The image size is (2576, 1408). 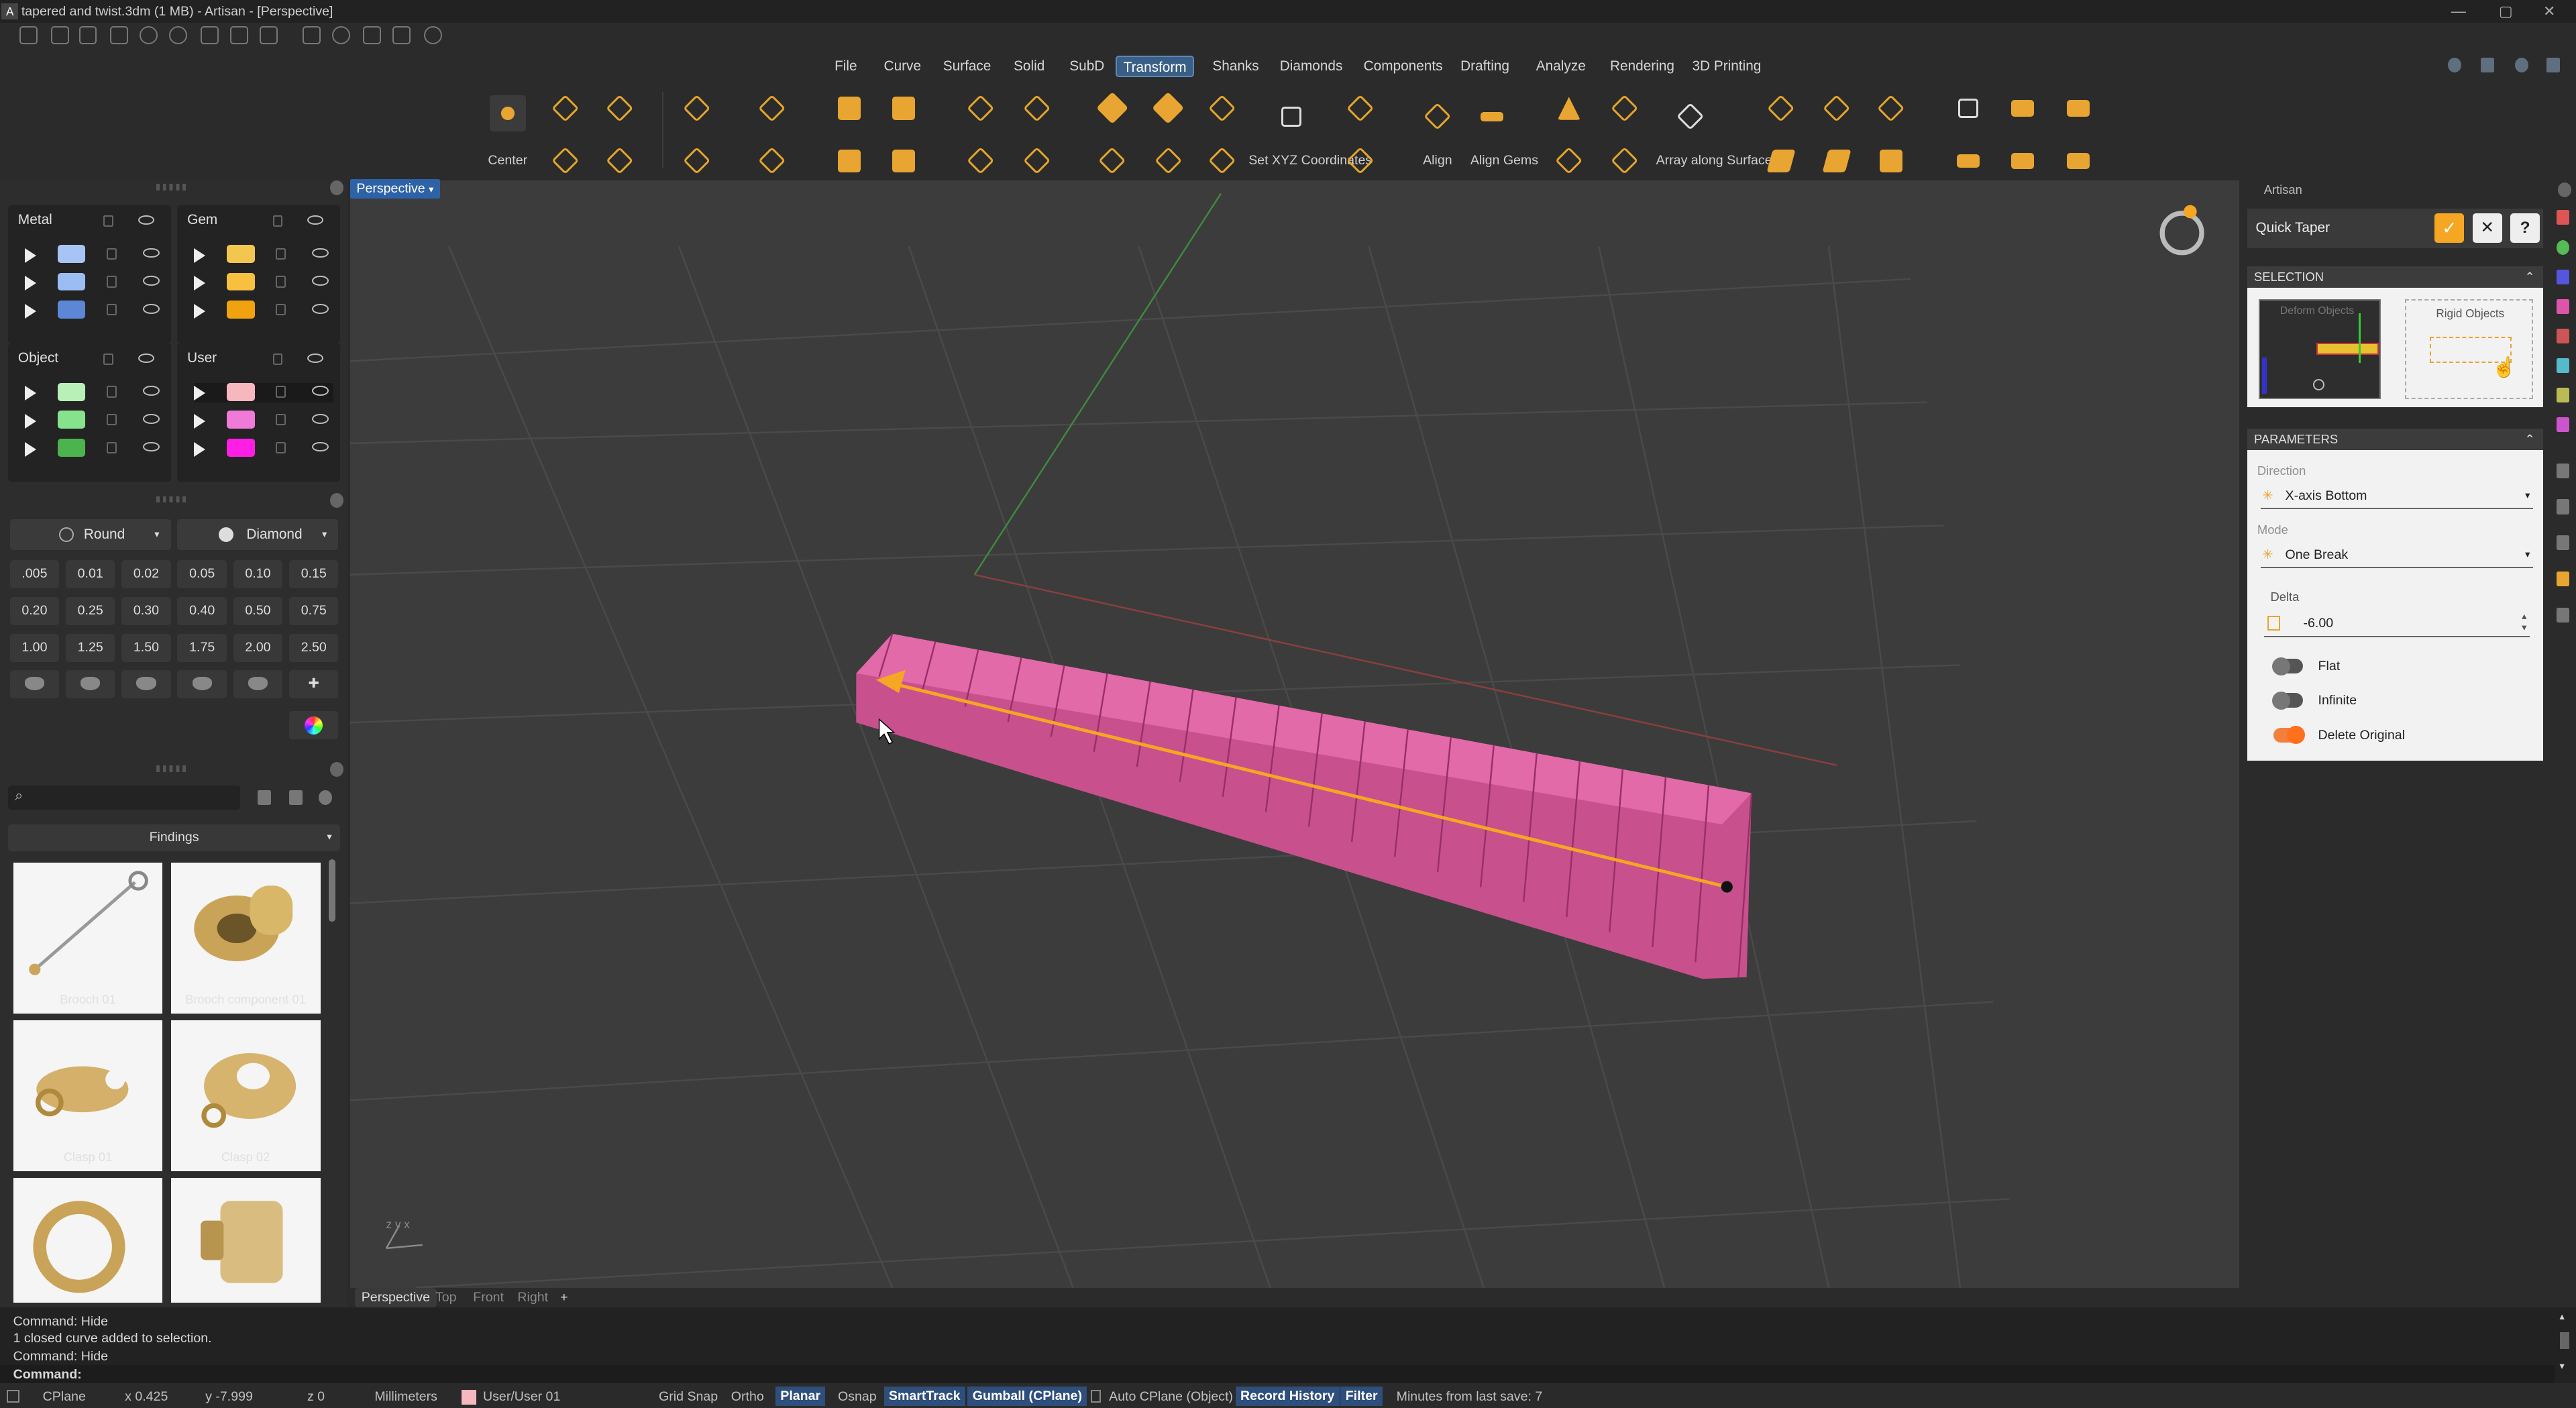 I want to click on refresh-icon, so click(x=325, y=797).